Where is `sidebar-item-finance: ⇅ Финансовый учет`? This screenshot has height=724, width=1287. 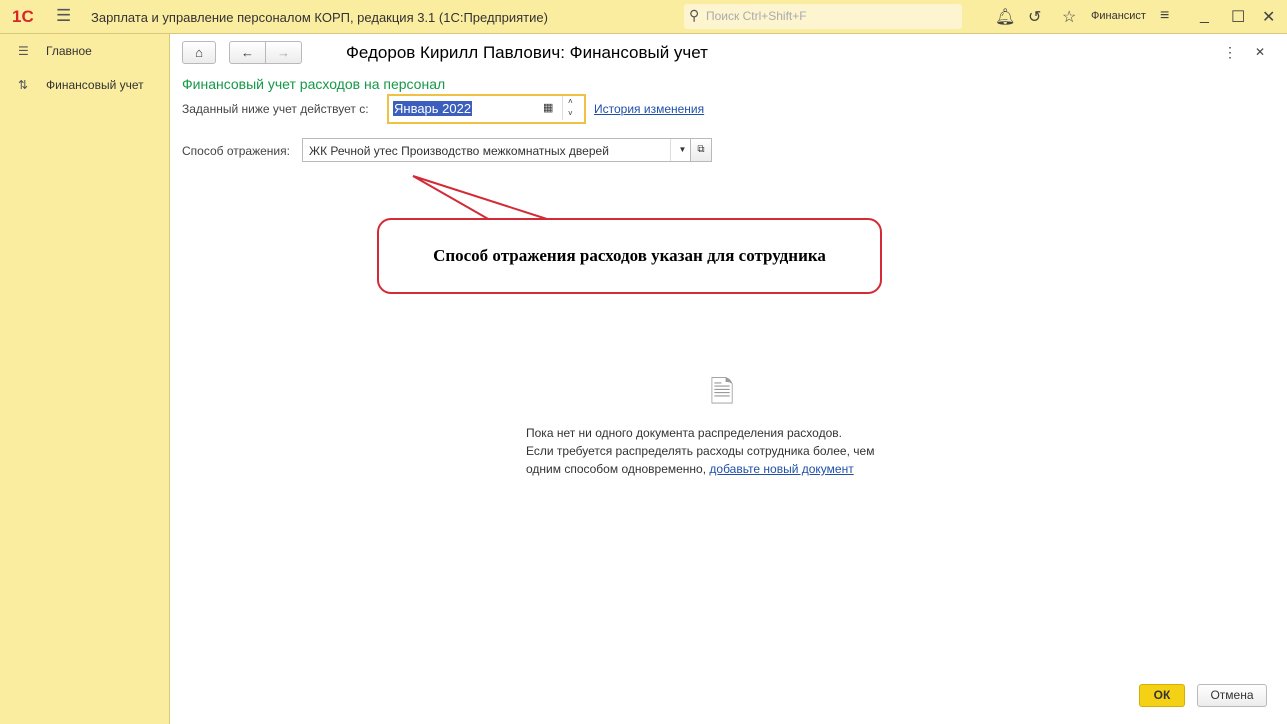
sidebar-item-finance: ⇅ Финансовый учет is located at coordinates (81, 85).